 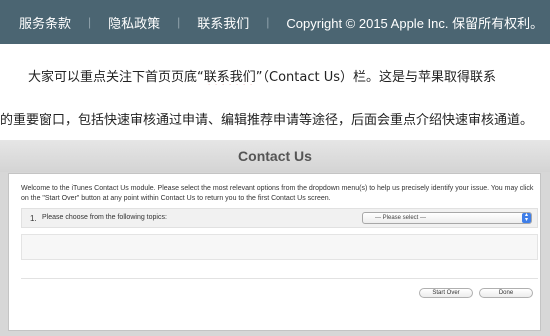 What do you see at coordinates (446, 293) in the screenshot?
I see `start-over-button: Start Over` at bounding box center [446, 293].